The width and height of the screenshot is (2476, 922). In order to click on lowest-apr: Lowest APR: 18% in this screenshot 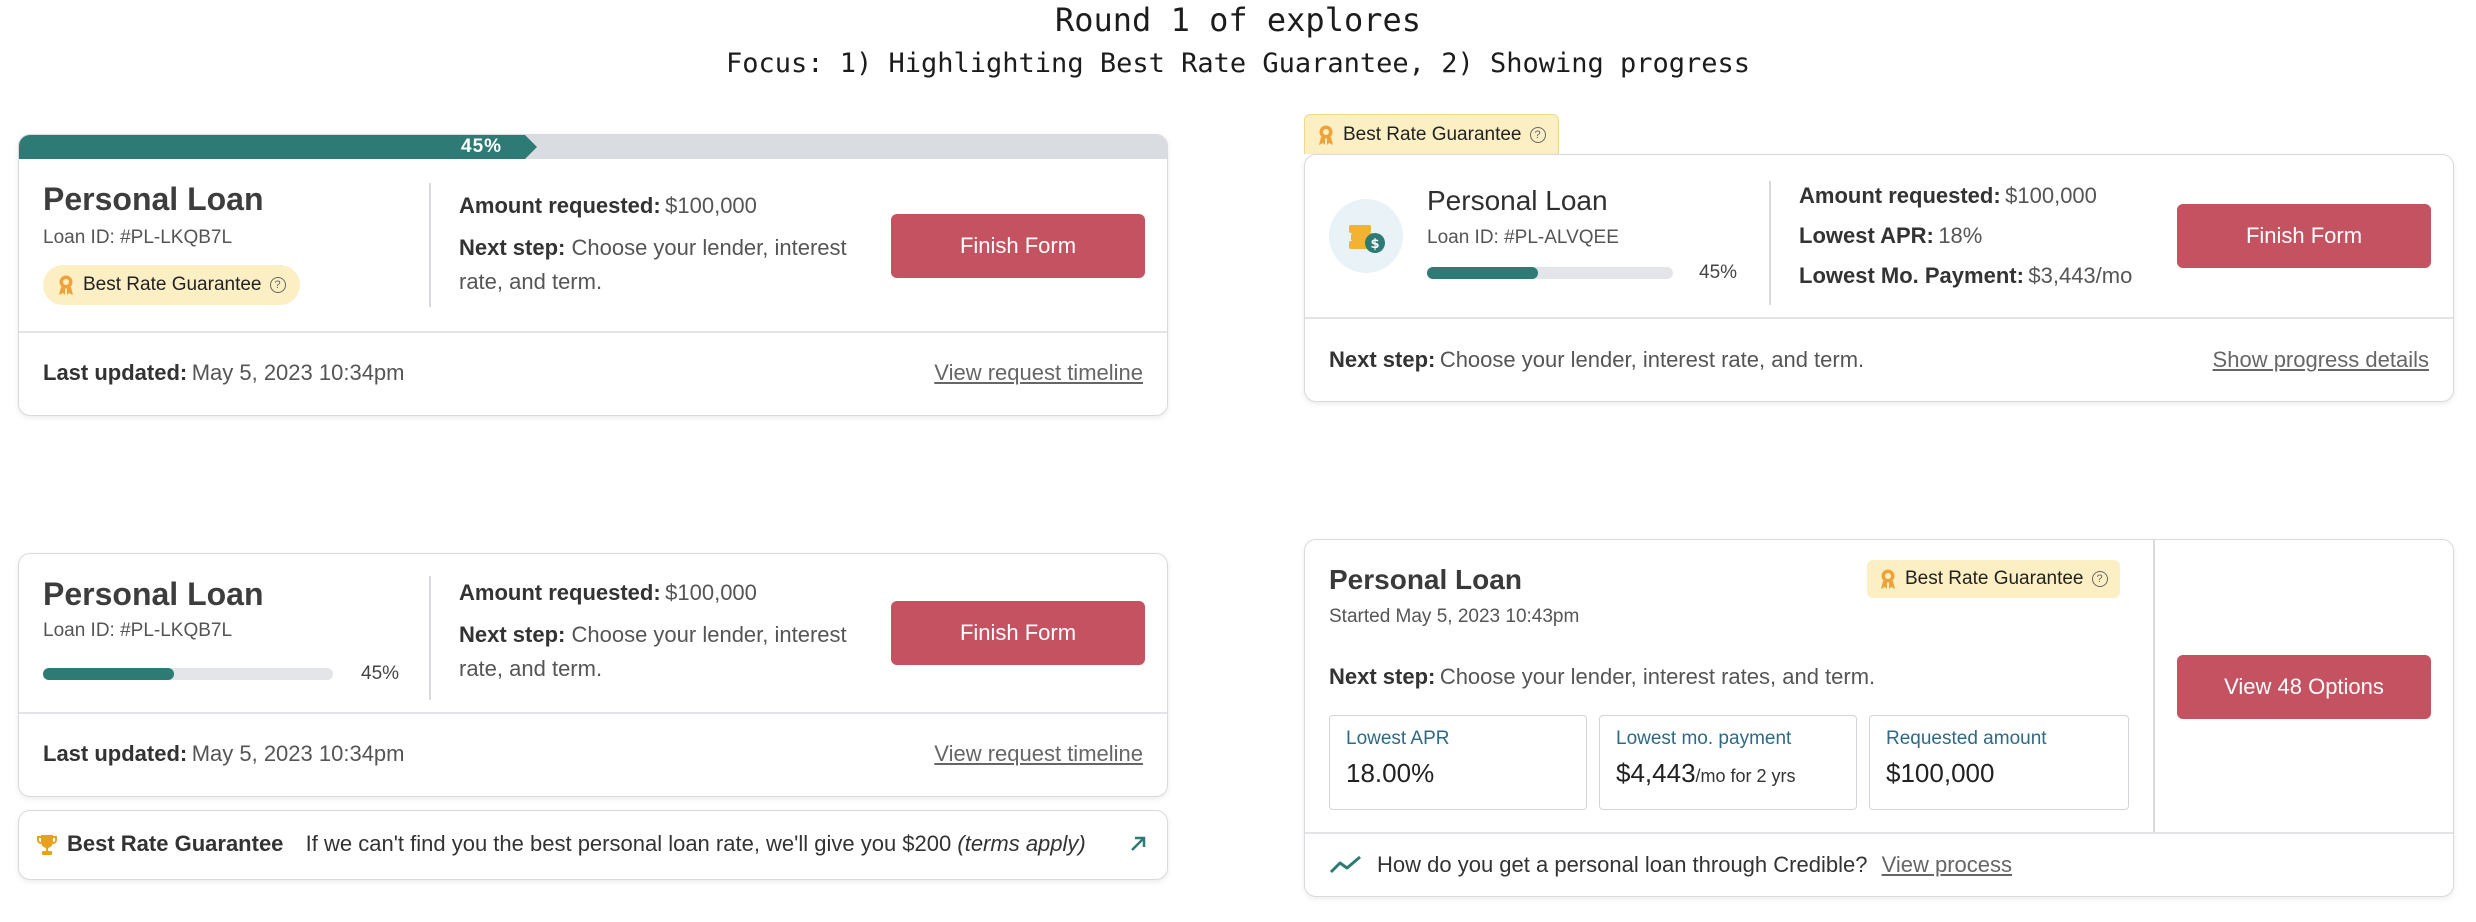, I will do `click(1890, 236)`.